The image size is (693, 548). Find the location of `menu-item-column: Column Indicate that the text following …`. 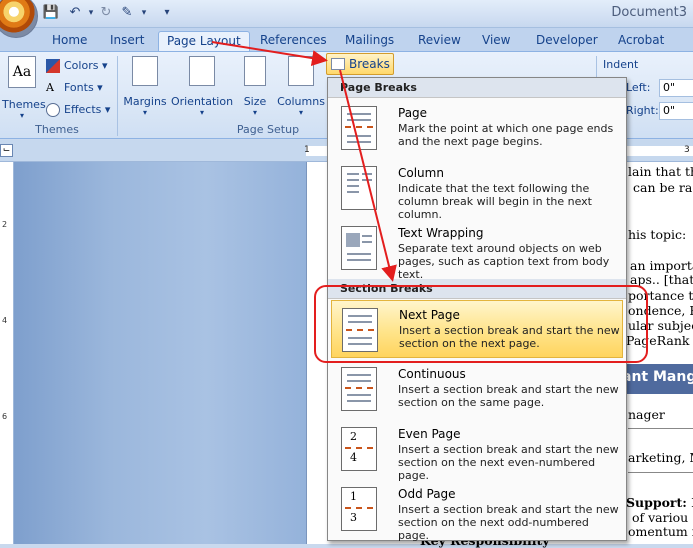

menu-item-column: Column Indicate that the text following … is located at coordinates (477, 190).